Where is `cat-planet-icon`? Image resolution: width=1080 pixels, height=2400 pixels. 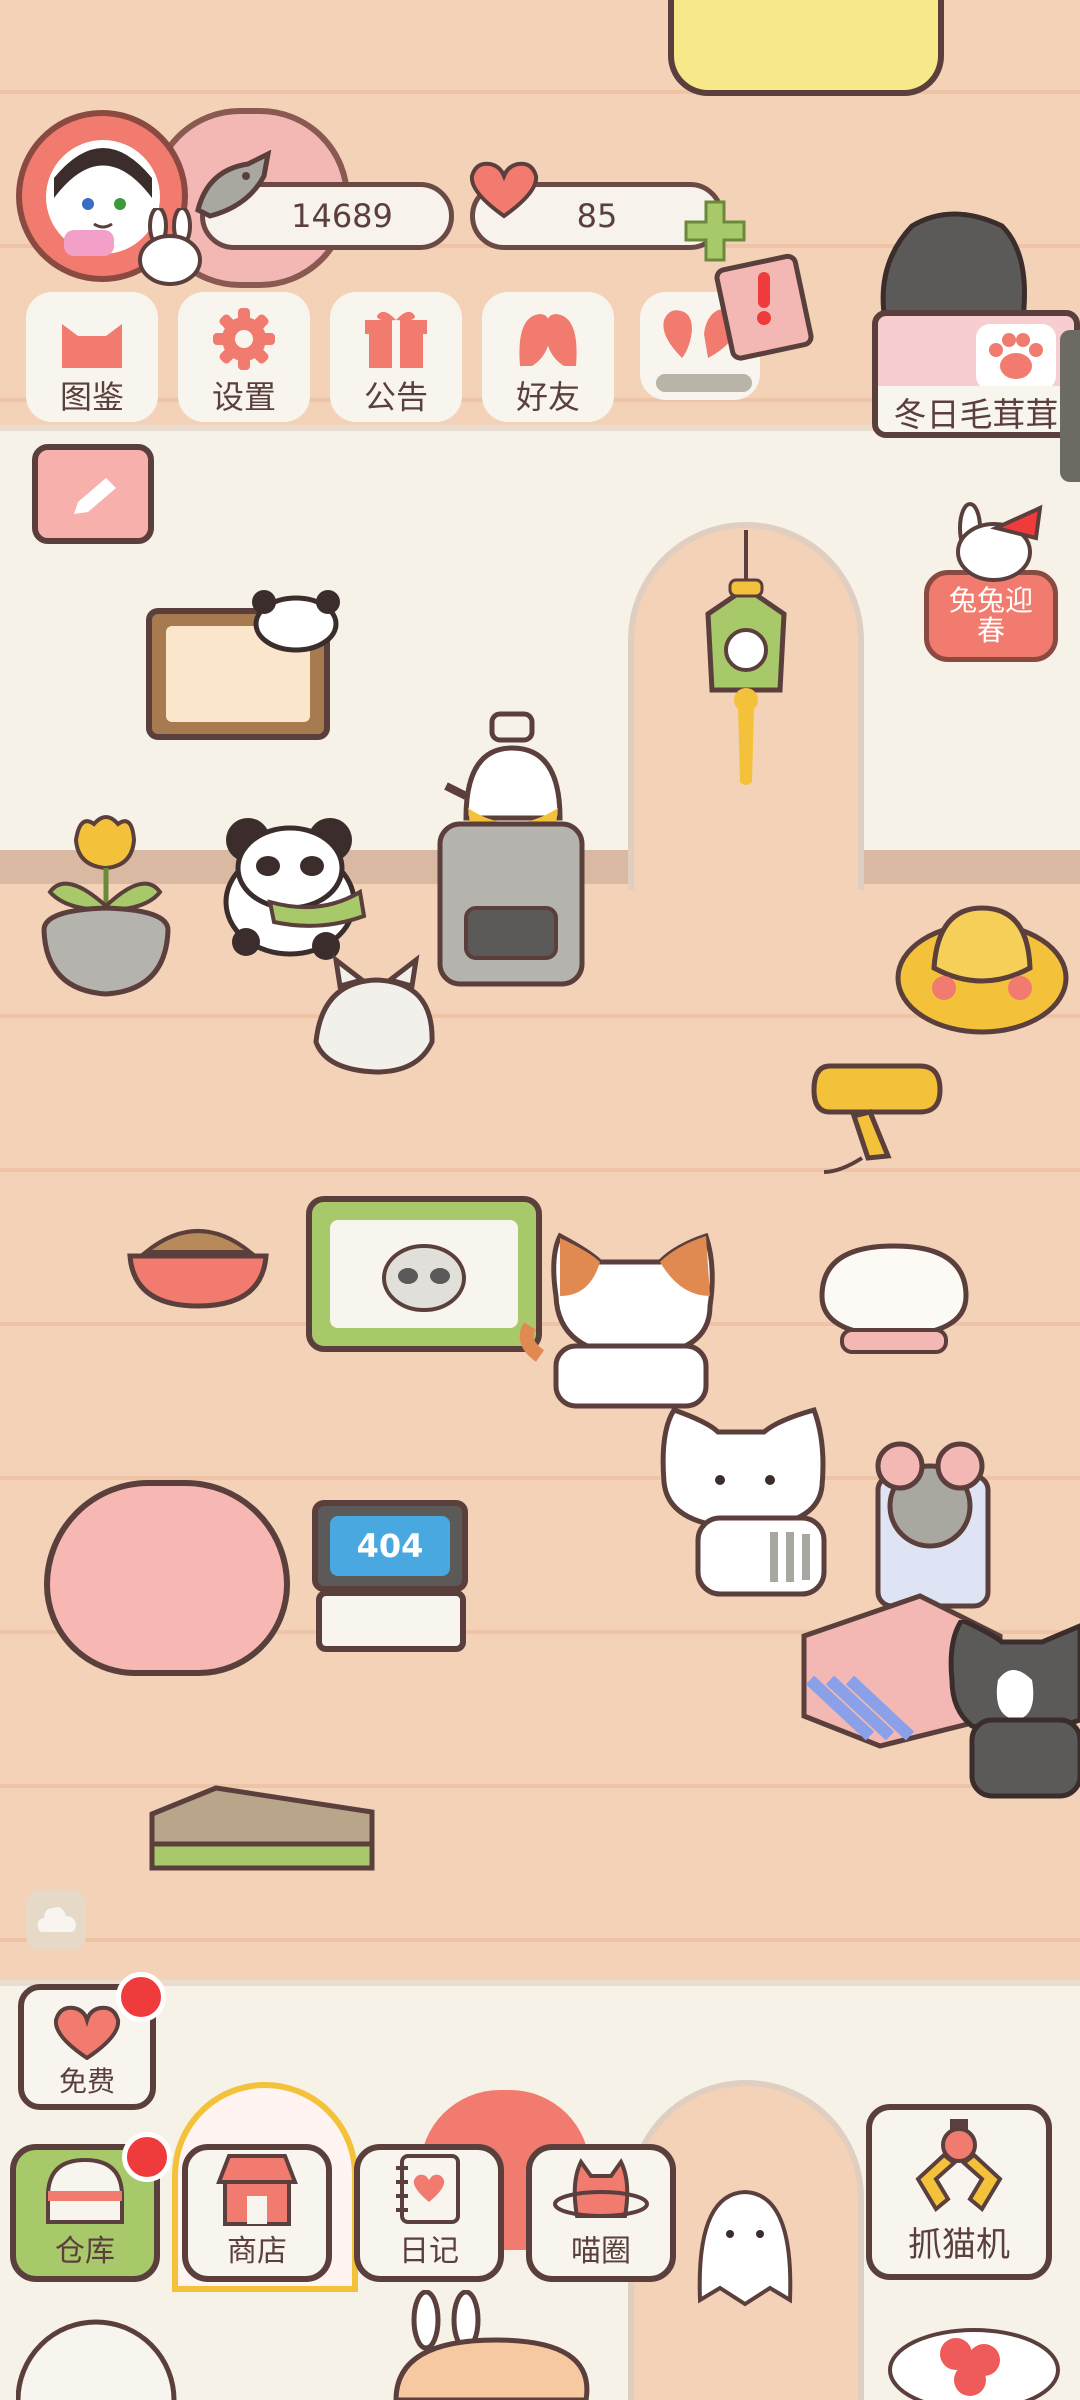
cat-planet-icon is located at coordinates (601, 2188).